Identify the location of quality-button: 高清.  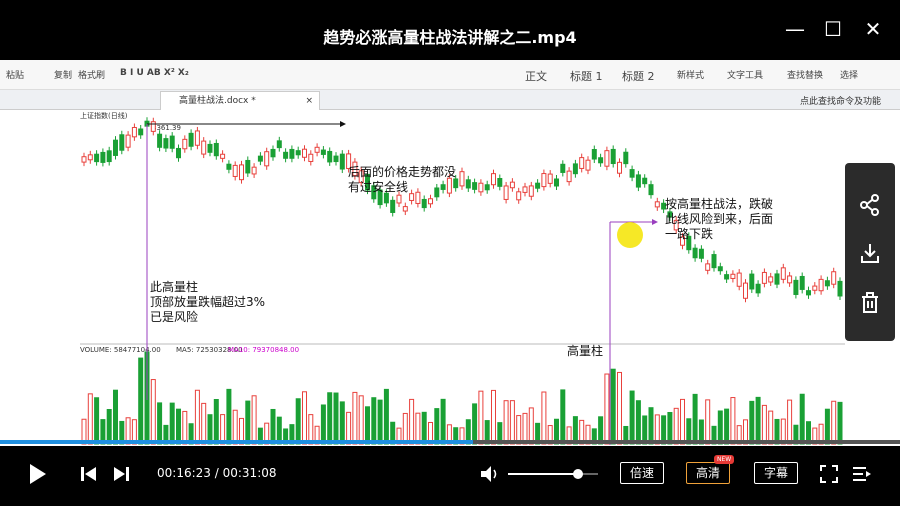
(708, 473).